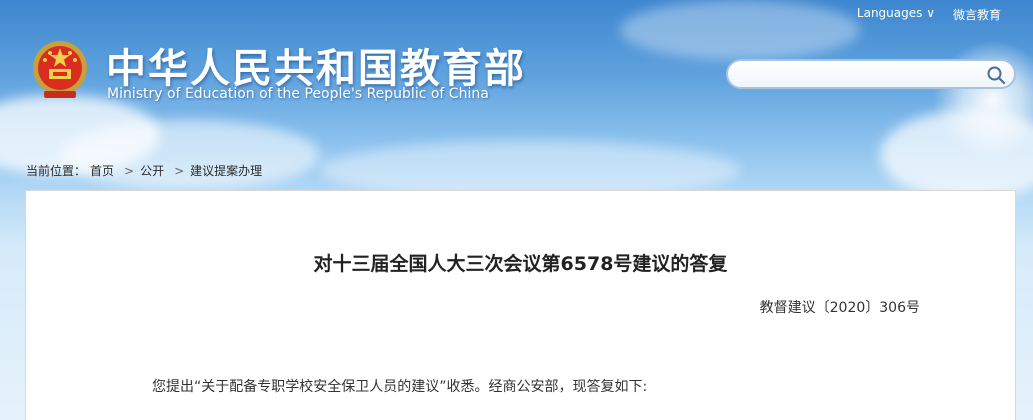 The image size is (1033, 420). What do you see at coordinates (839, 308) in the screenshot?
I see `document-number: 教督建议〔2020〕306号` at bounding box center [839, 308].